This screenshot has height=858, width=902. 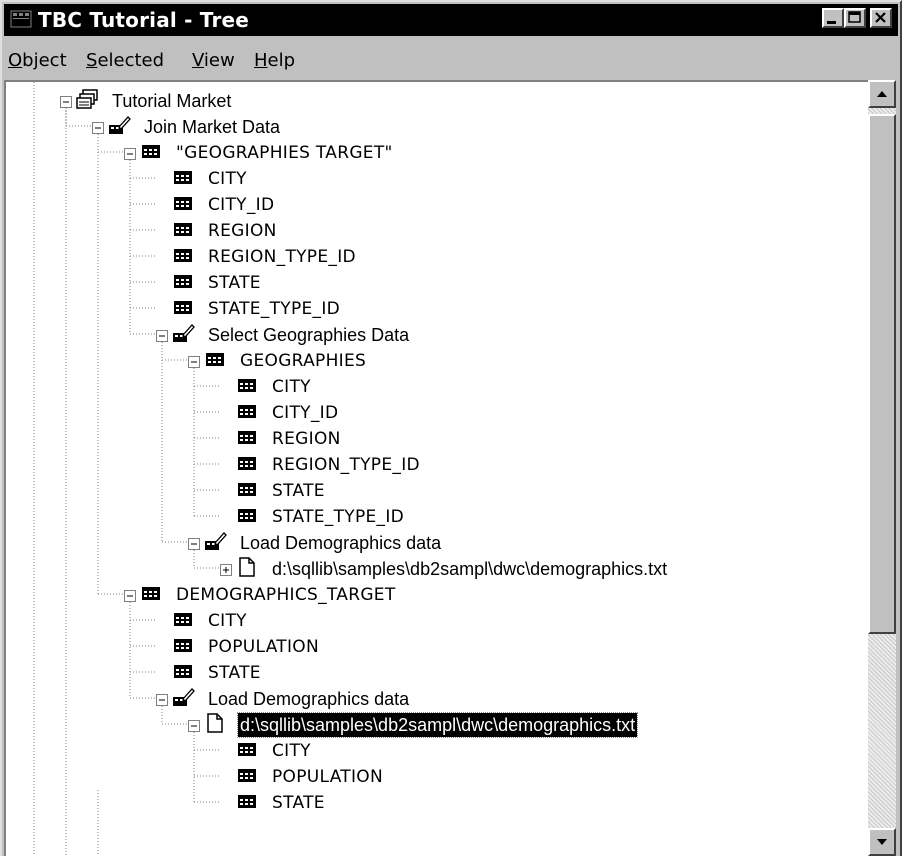 What do you see at coordinates (212, 127) in the screenshot?
I see `tree-node-label: Join Market Data` at bounding box center [212, 127].